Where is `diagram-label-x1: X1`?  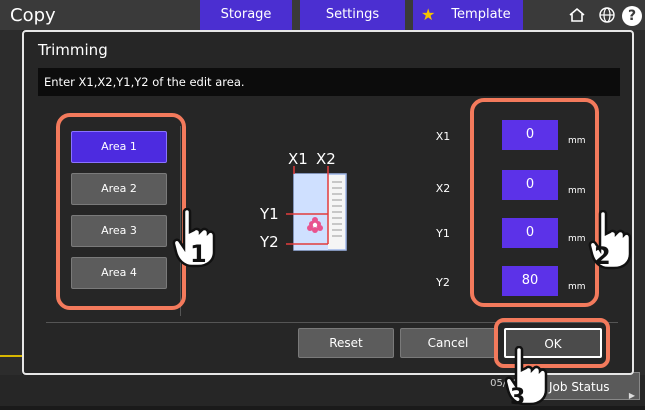 diagram-label-x1: X1 is located at coordinates (298, 159).